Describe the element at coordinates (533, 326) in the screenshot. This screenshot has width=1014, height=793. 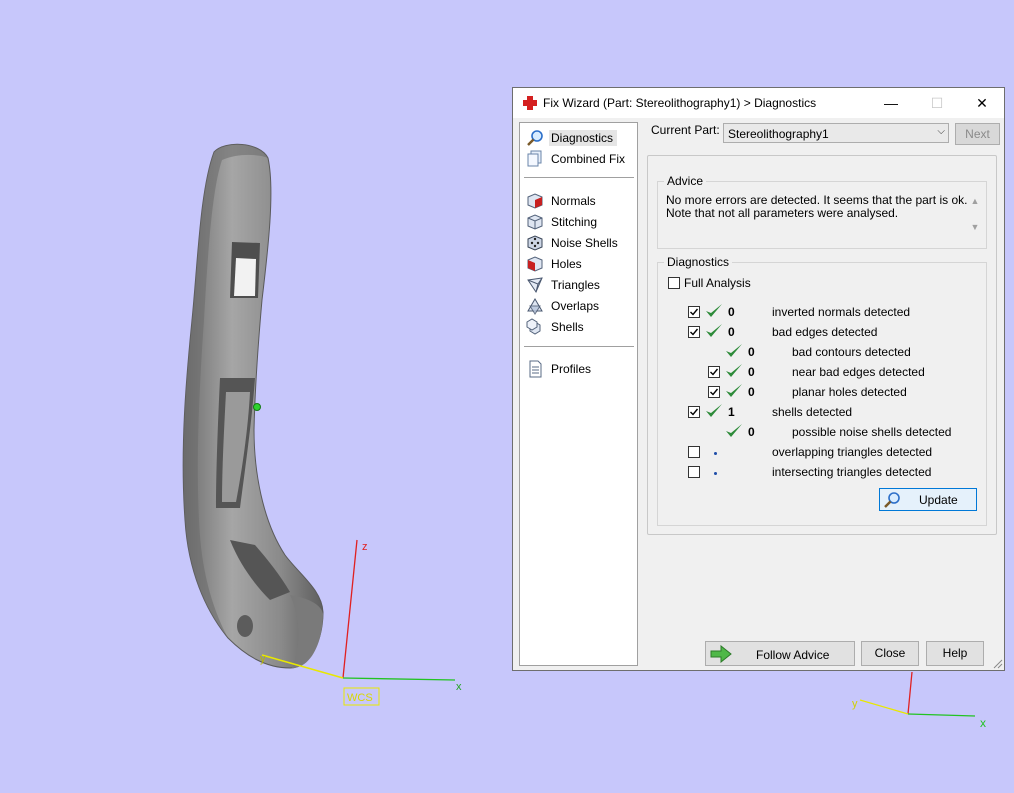
I see `shells-icon` at that location.